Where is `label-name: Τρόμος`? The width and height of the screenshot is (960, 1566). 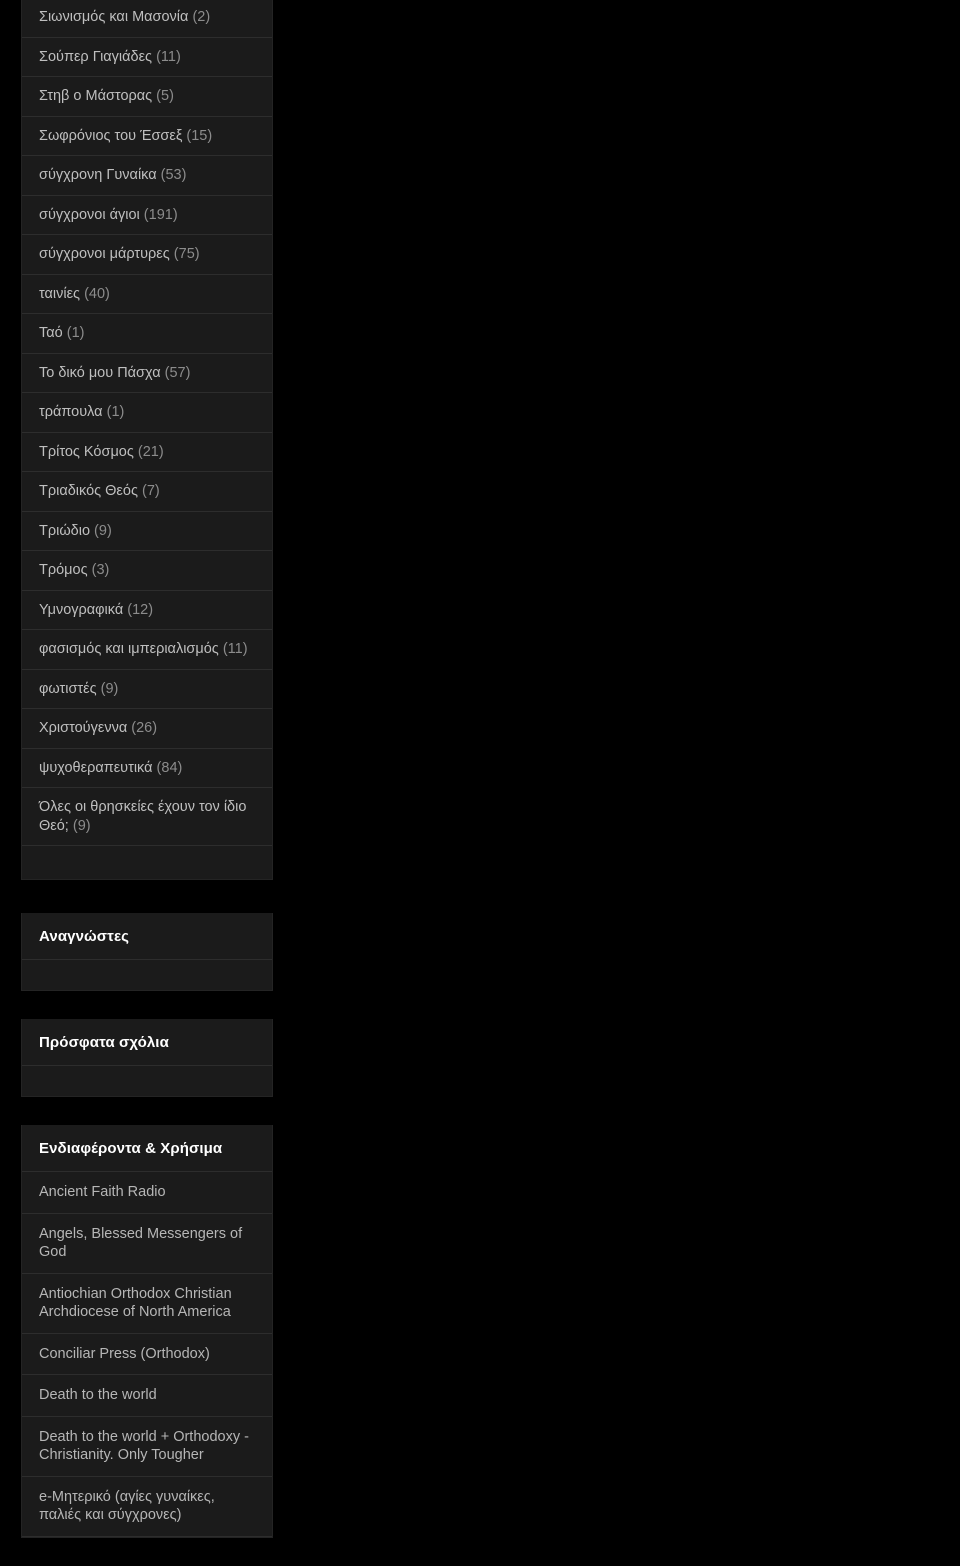
label-name: Τρόμος is located at coordinates (63, 570).